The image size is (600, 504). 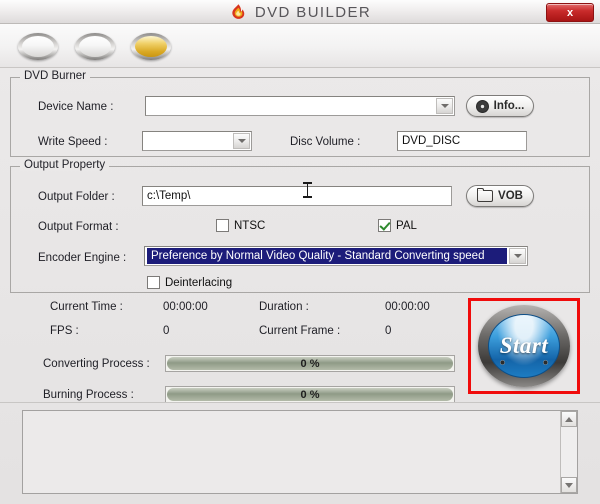 I want to click on close-button: x, so click(x=570, y=12).